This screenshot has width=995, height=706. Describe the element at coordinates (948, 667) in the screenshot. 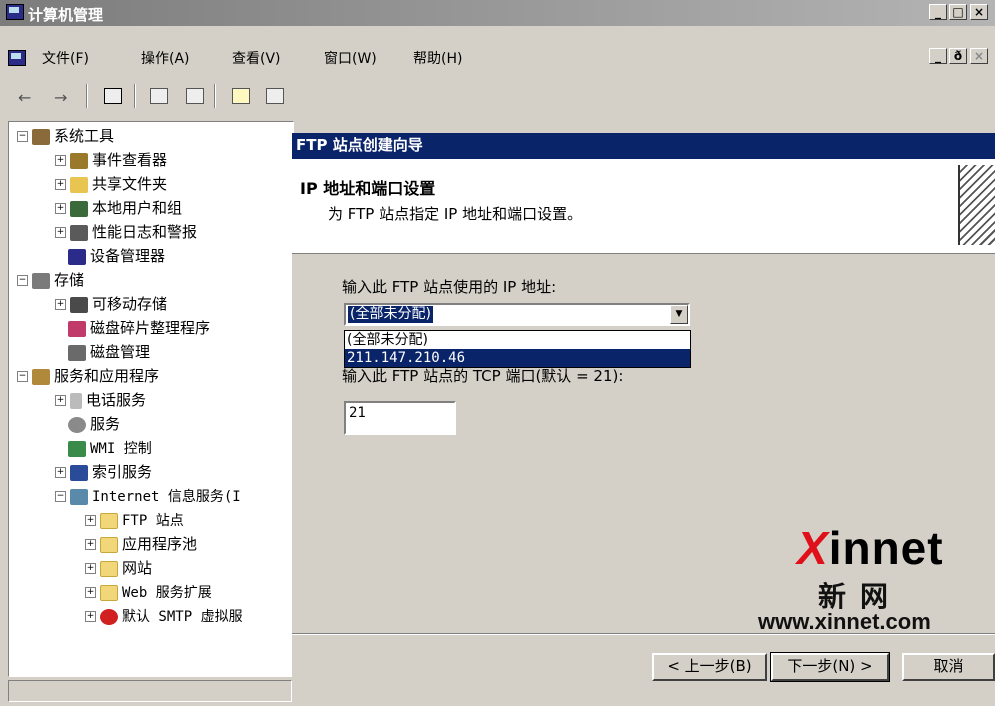

I see `cancel-button: 取消` at that location.